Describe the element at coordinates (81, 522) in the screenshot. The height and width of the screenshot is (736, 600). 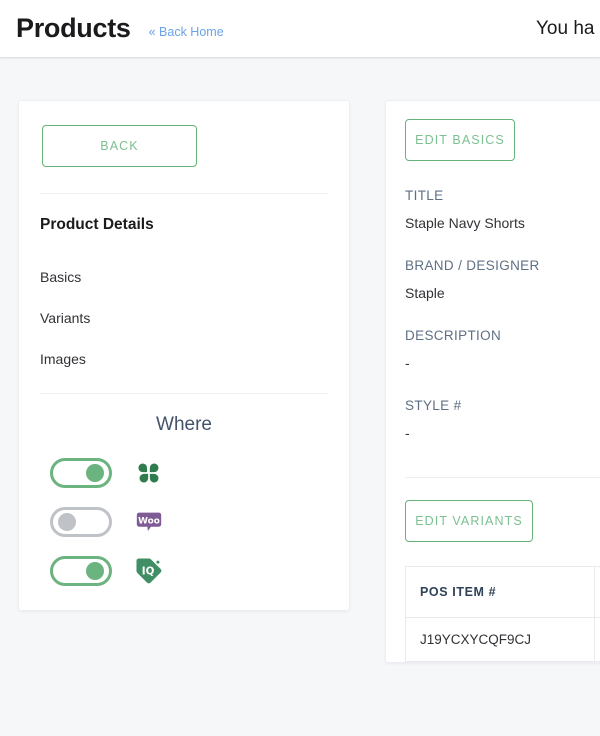
I see `toggle-woocommerce` at that location.